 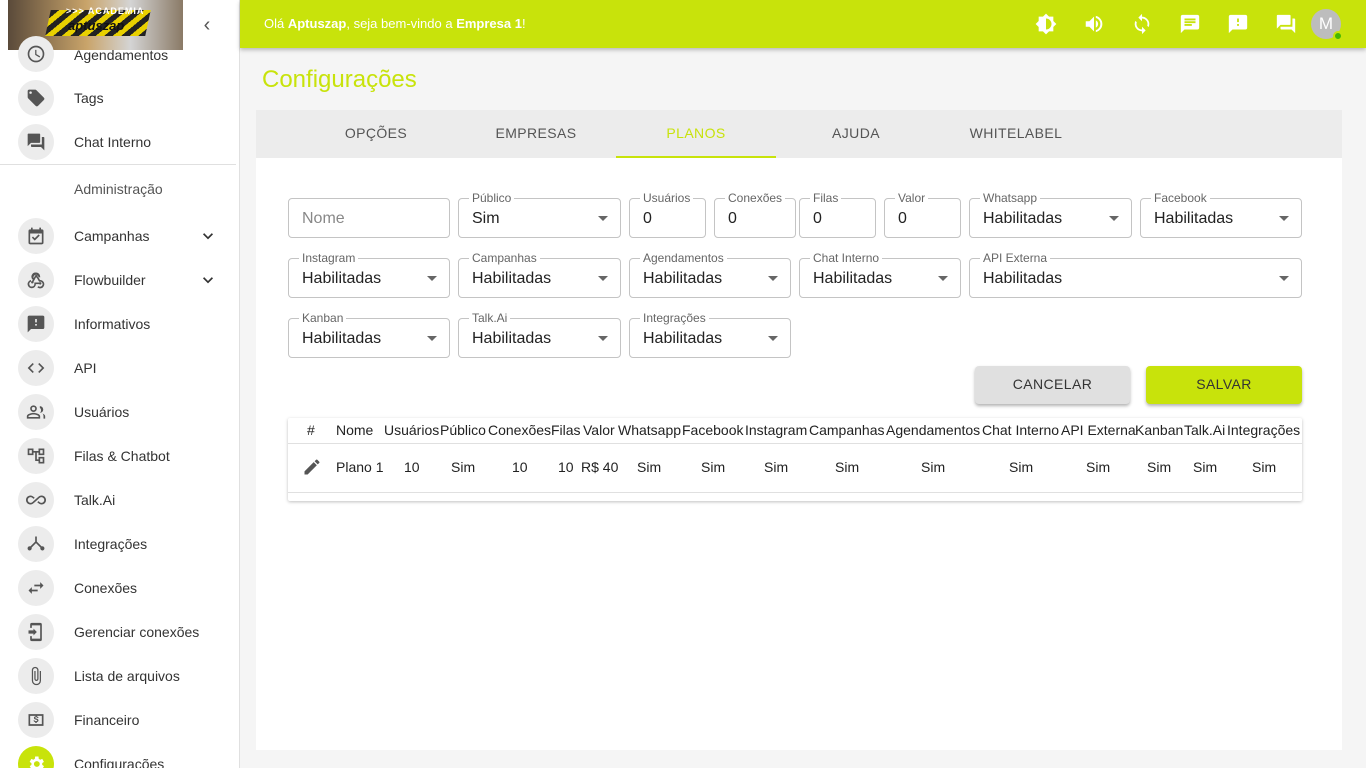 I want to click on table-header: Integrações, so click(x=1264, y=430).